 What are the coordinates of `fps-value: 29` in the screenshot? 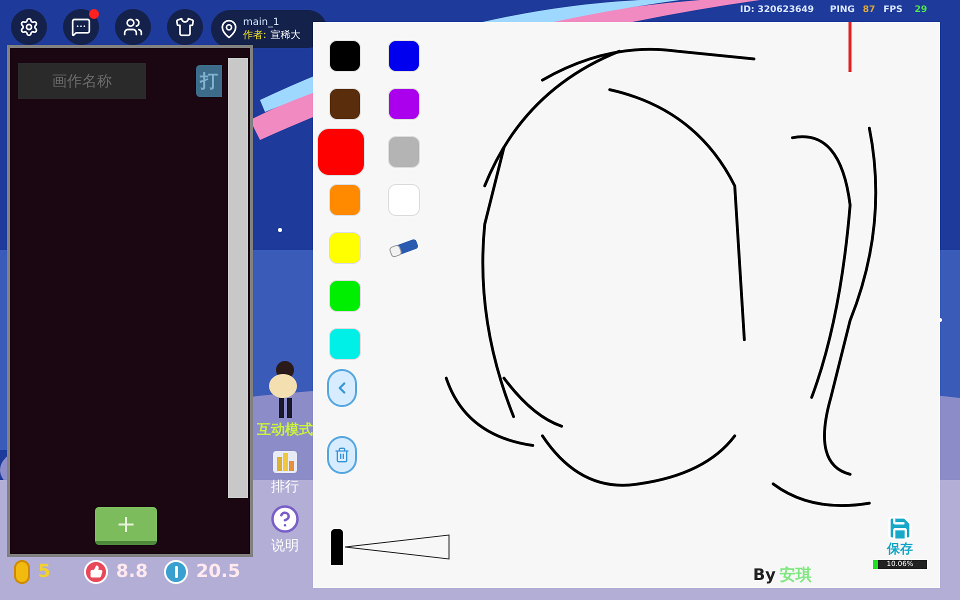 It's located at (921, 10).